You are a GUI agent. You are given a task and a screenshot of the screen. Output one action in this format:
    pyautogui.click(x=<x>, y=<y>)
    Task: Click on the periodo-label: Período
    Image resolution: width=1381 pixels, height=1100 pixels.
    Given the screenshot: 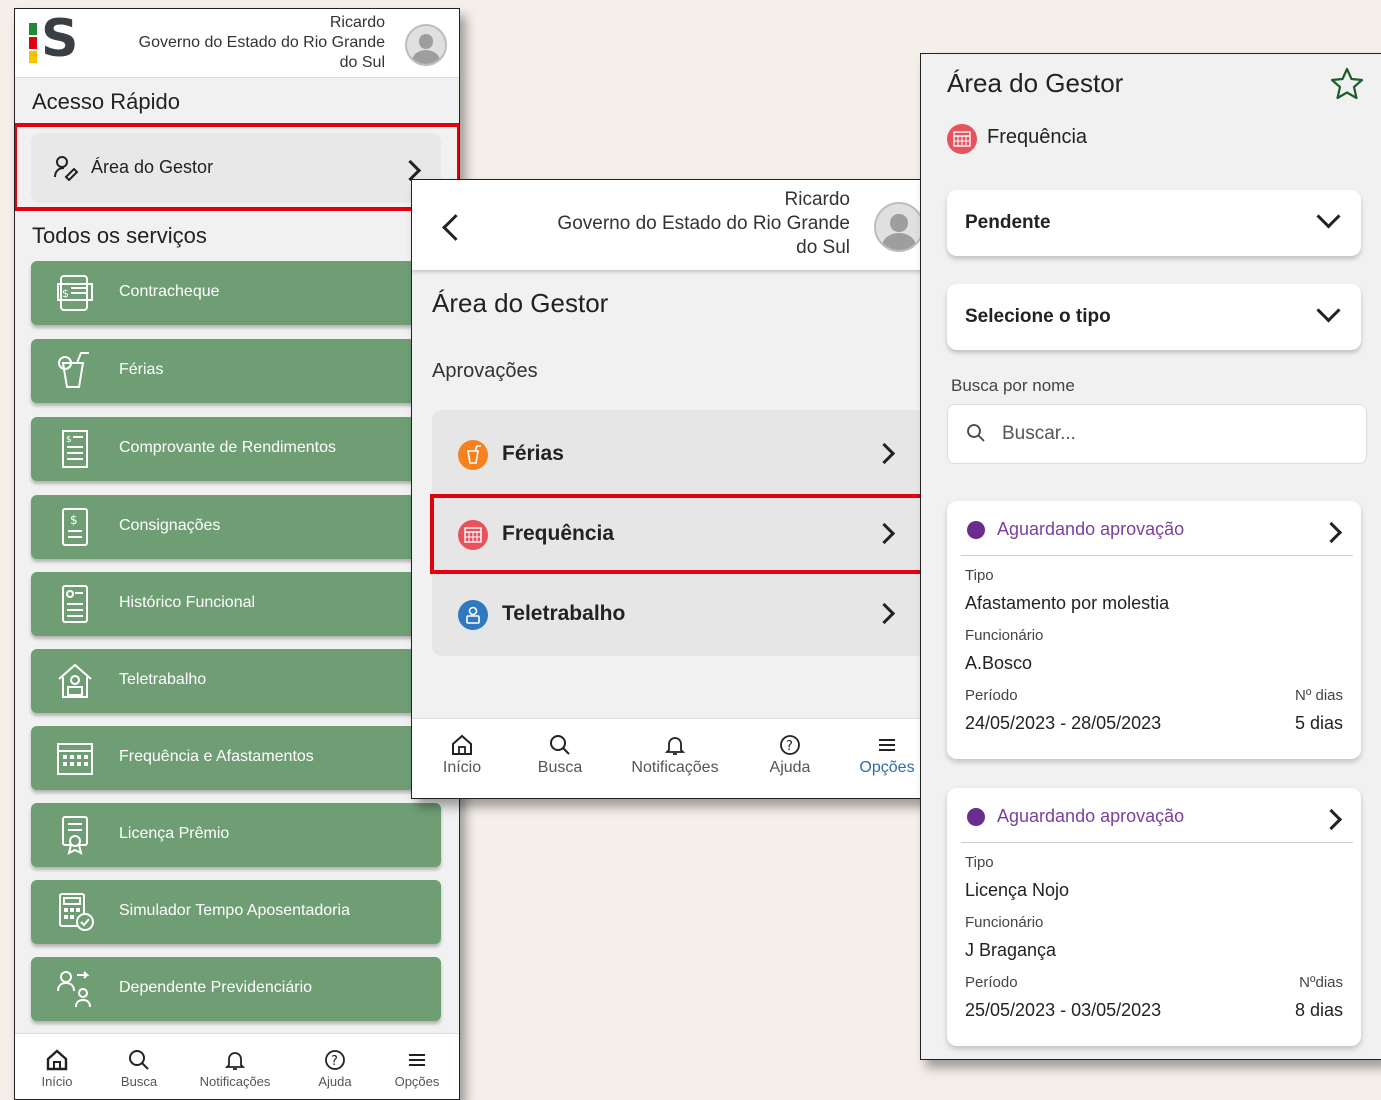 What is the action you would take?
    pyautogui.click(x=991, y=695)
    